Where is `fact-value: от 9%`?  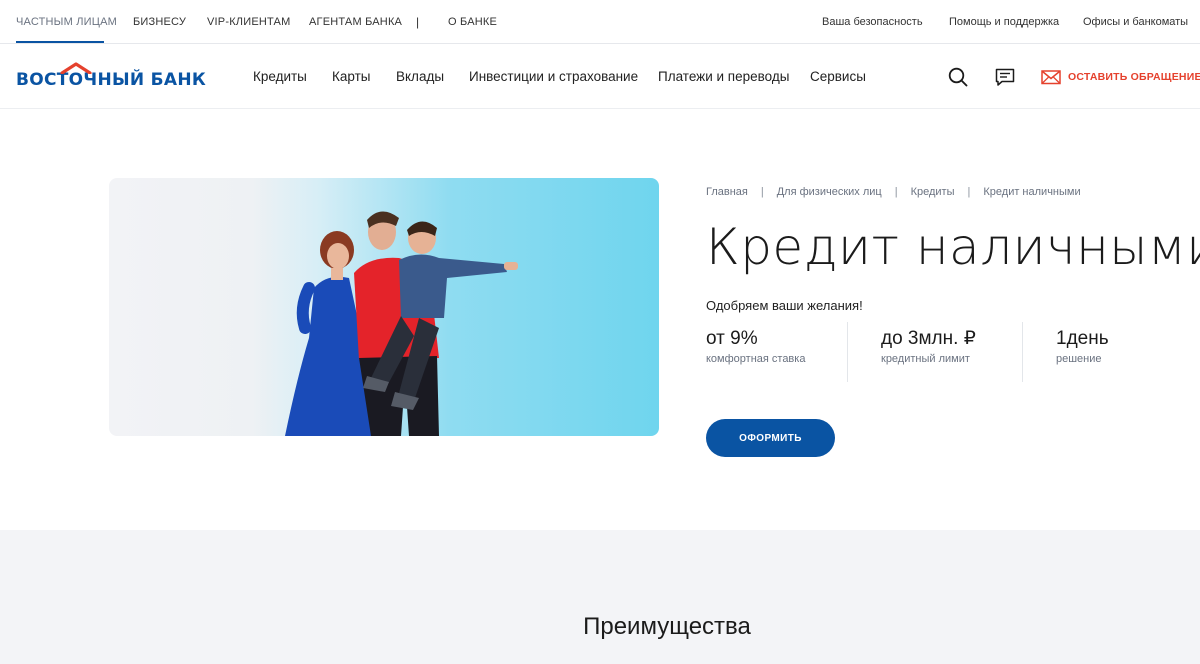 fact-value: от 9% is located at coordinates (732, 338).